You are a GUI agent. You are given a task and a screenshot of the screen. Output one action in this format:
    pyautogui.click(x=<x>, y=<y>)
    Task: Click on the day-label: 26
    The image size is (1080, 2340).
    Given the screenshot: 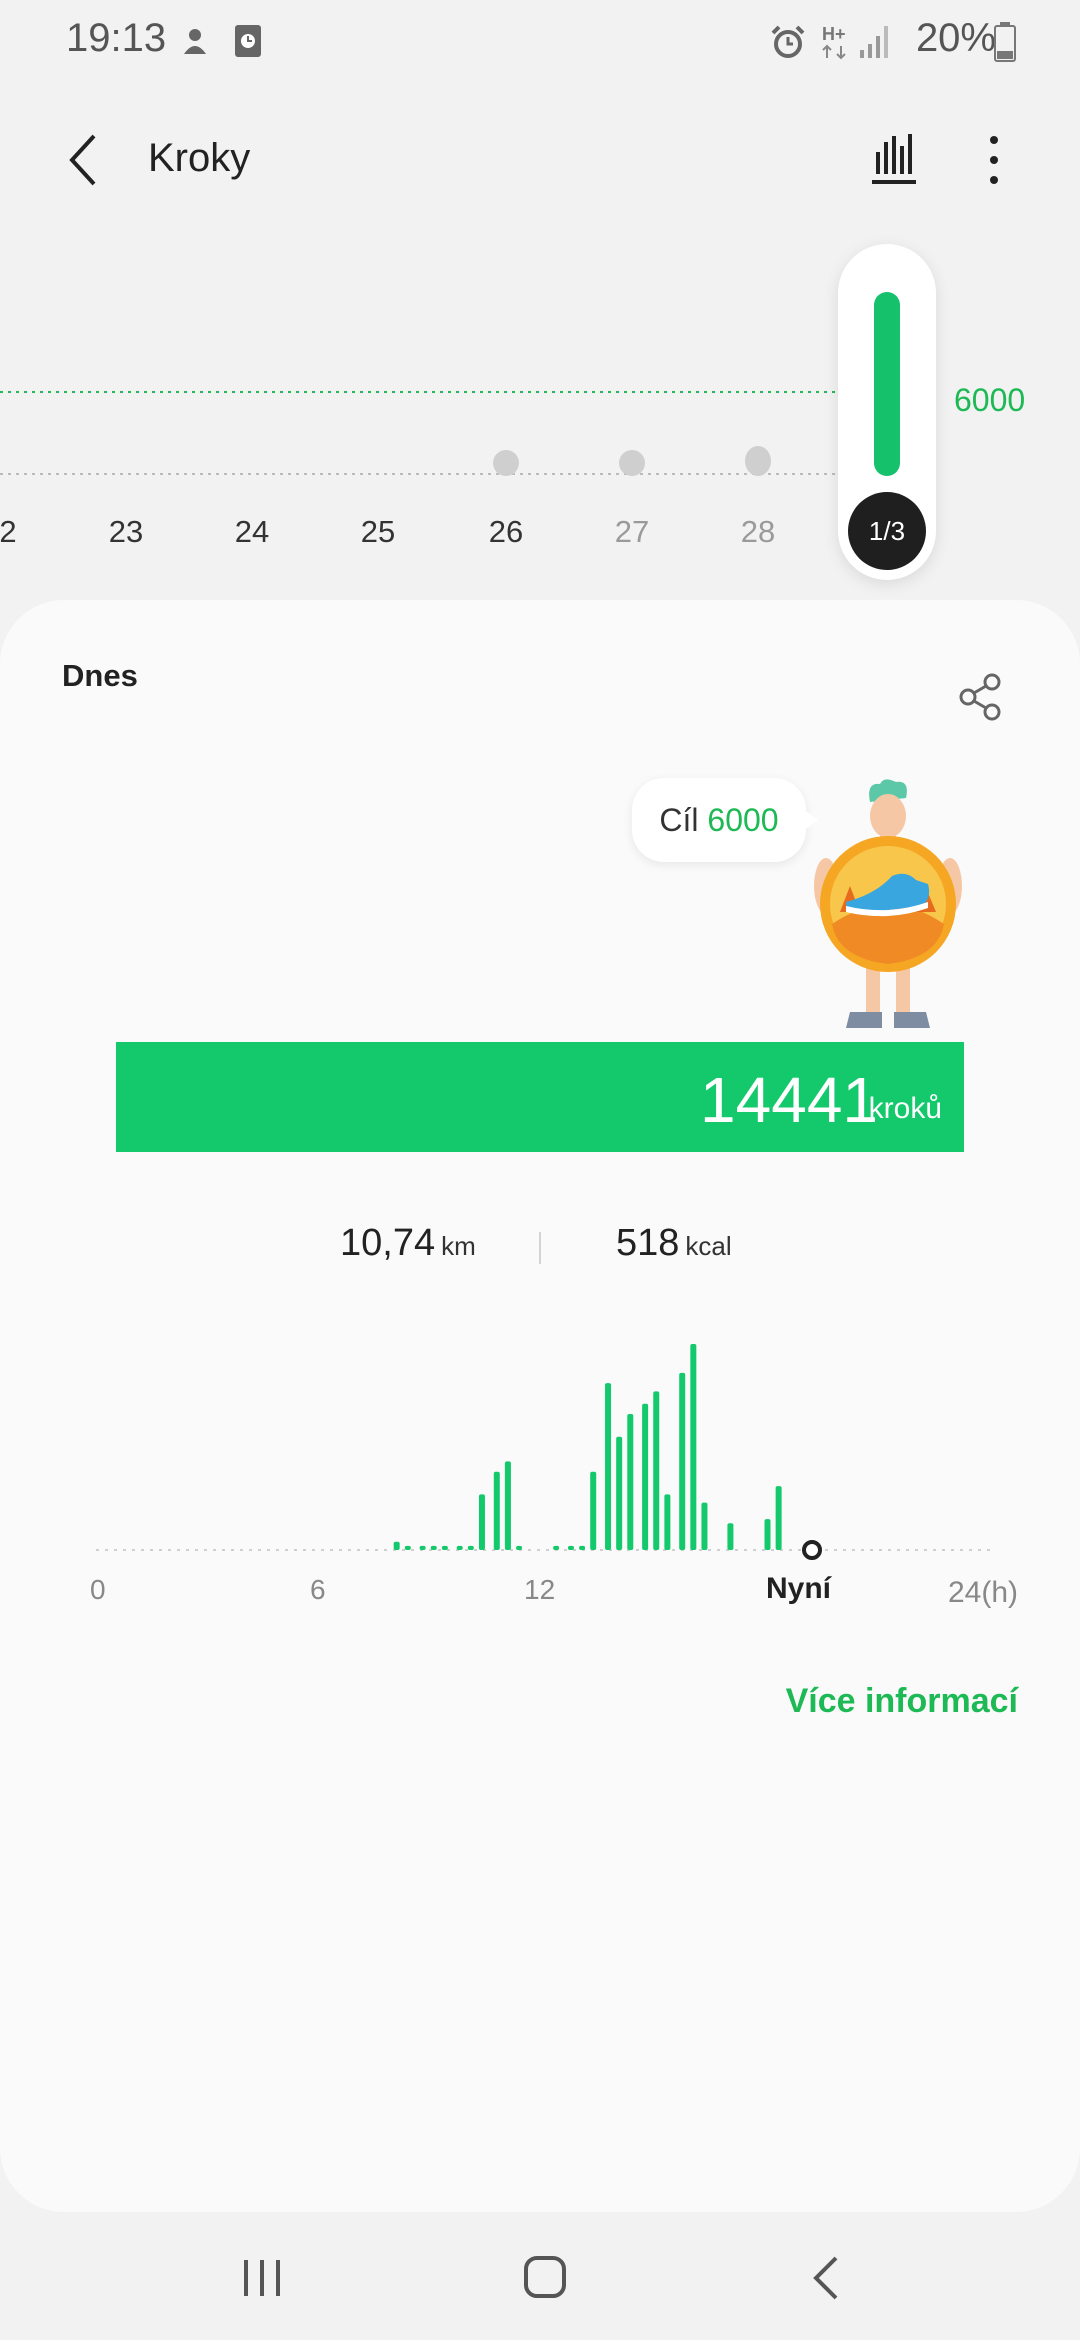 What is the action you would take?
    pyautogui.click(x=506, y=532)
    